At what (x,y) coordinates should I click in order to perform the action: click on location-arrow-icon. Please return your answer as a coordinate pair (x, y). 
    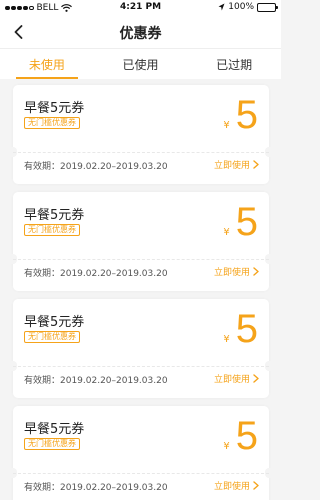
    Looking at the image, I should click on (221, 7).